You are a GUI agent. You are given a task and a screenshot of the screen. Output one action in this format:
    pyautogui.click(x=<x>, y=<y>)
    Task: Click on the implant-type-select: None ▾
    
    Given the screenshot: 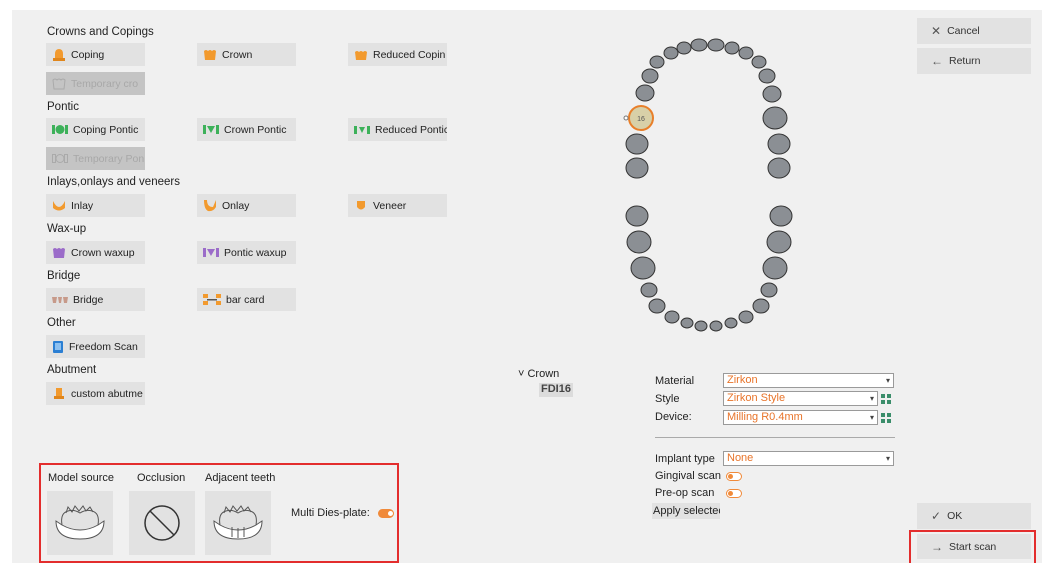 What is the action you would take?
    pyautogui.click(x=808, y=458)
    